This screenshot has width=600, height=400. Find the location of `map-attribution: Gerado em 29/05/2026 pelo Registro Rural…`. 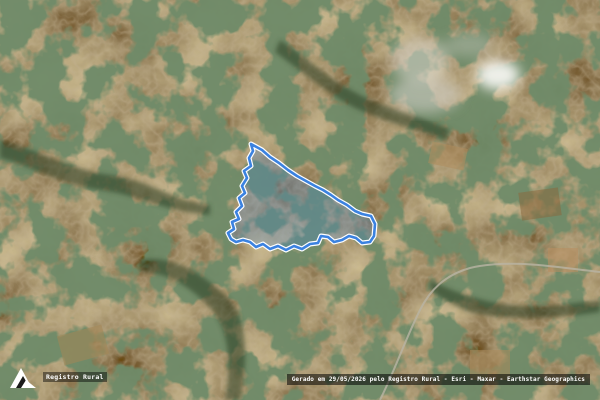

map-attribution: Gerado em 29/05/2026 pelo Registro Rural… is located at coordinates (438, 379).